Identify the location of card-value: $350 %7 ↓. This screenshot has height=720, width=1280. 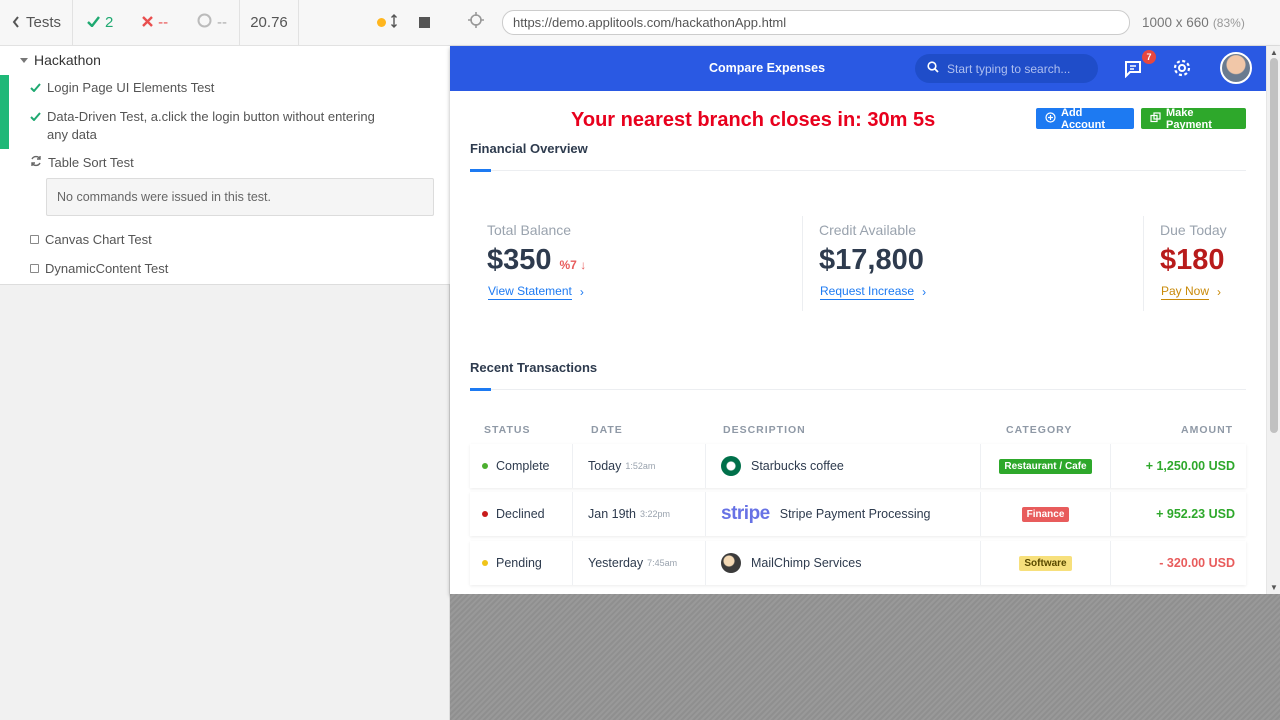
(537, 260).